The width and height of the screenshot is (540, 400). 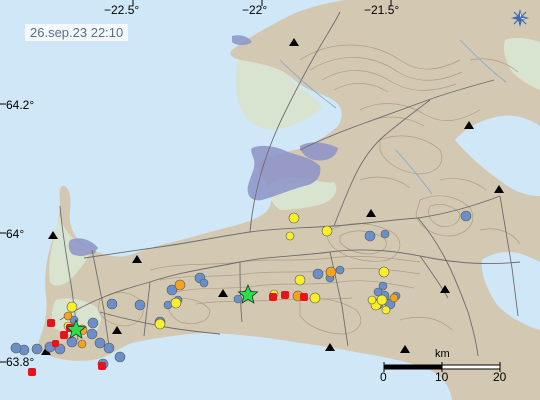 What do you see at coordinates (442, 377) in the screenshot?
I see `scale-tick-10: 10` at bounding box center [442, 377].